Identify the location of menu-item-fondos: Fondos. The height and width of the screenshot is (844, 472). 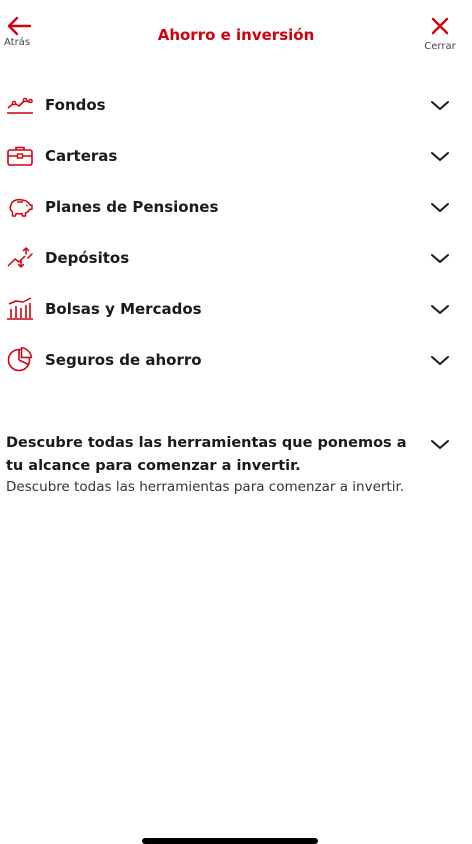
(236, 105).